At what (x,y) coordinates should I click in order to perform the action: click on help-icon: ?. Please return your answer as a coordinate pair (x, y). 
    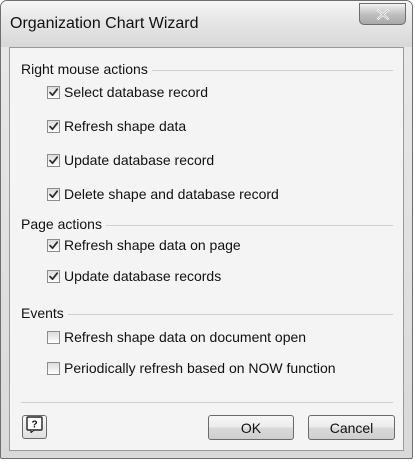
    Looking at the image, I should click on (34, 427).